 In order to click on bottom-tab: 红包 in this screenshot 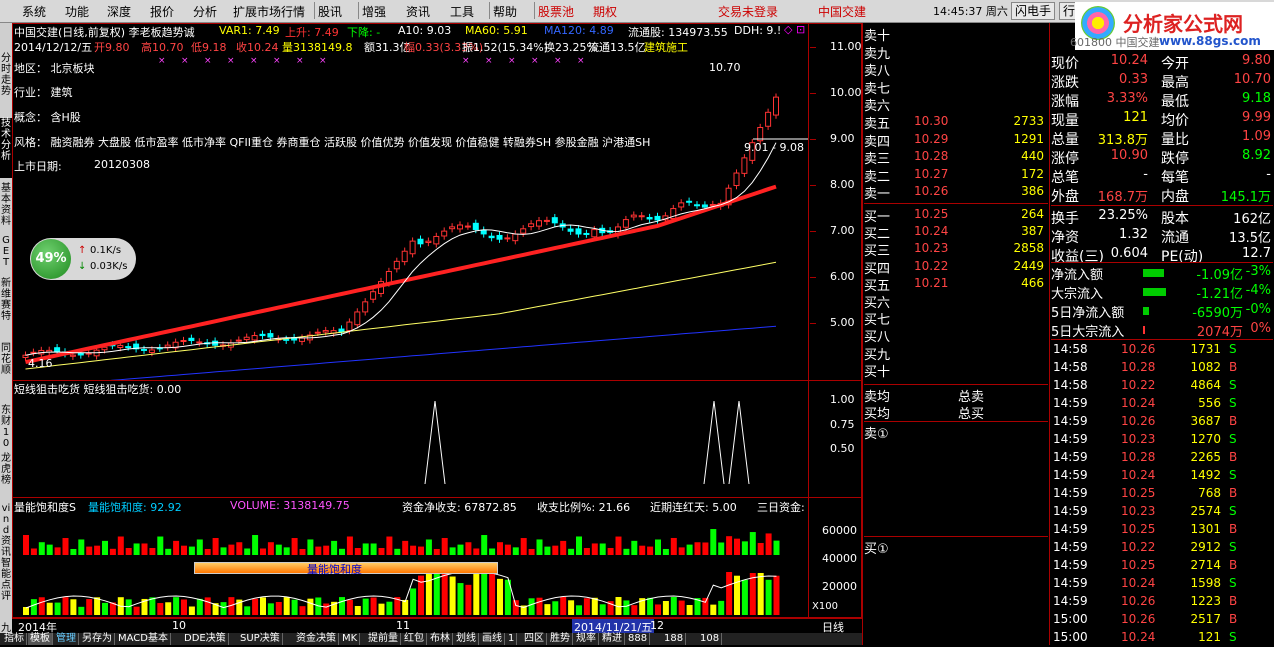, I will do `click(414, 639)`.